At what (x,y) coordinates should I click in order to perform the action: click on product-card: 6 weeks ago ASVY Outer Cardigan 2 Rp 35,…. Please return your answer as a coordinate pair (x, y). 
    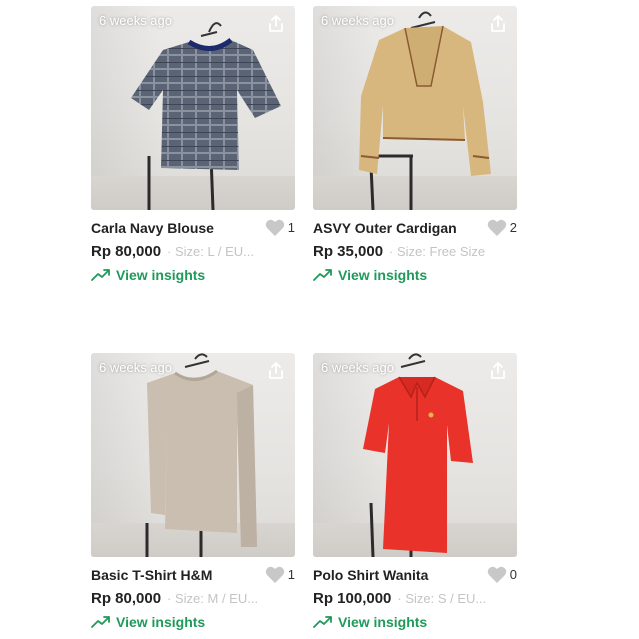
    Looking at the image, I should click on (415, 144).